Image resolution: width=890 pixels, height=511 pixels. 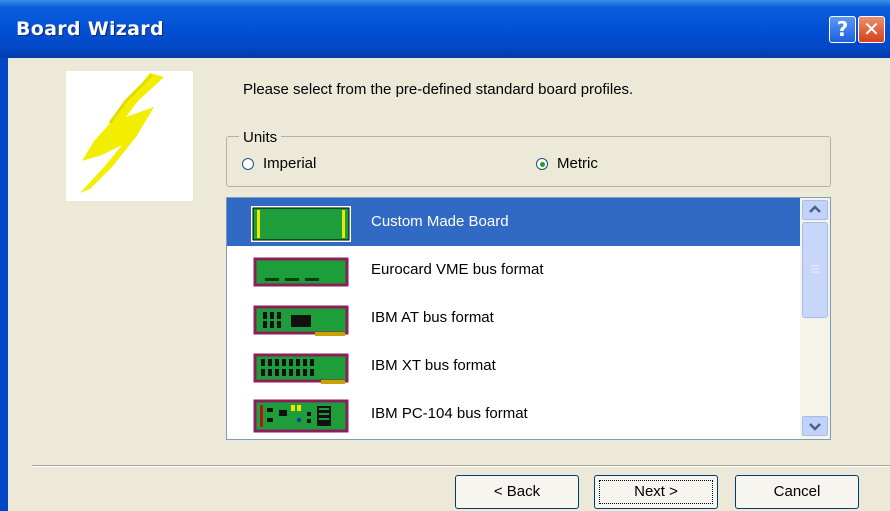 What do you see at coordinates (513, 222) in the screenshot?
I see `list-item-custom-board: Custom Made Board` at bounding box center [513, 222].